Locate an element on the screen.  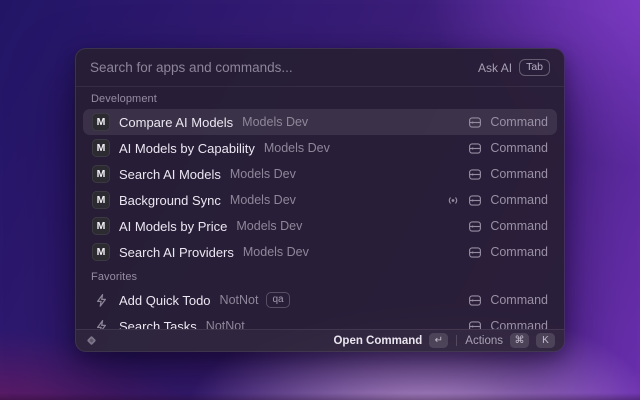
list-item: M Compare AI Models Models Dev Command is located at coordinates (320, 122).